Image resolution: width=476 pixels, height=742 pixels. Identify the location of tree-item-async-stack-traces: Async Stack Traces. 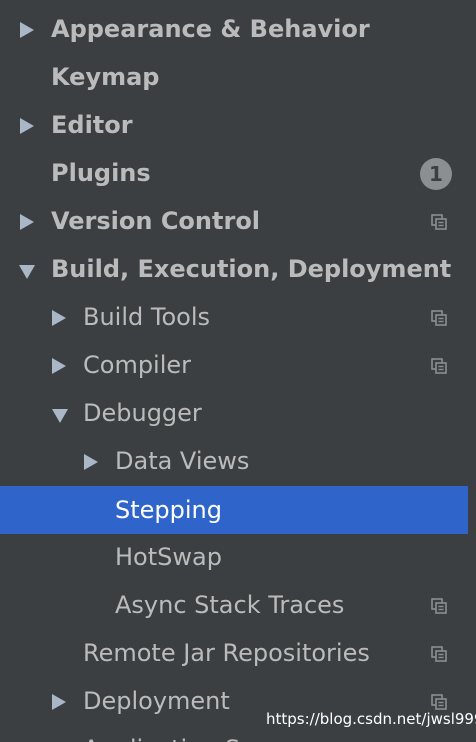
(234, 605).